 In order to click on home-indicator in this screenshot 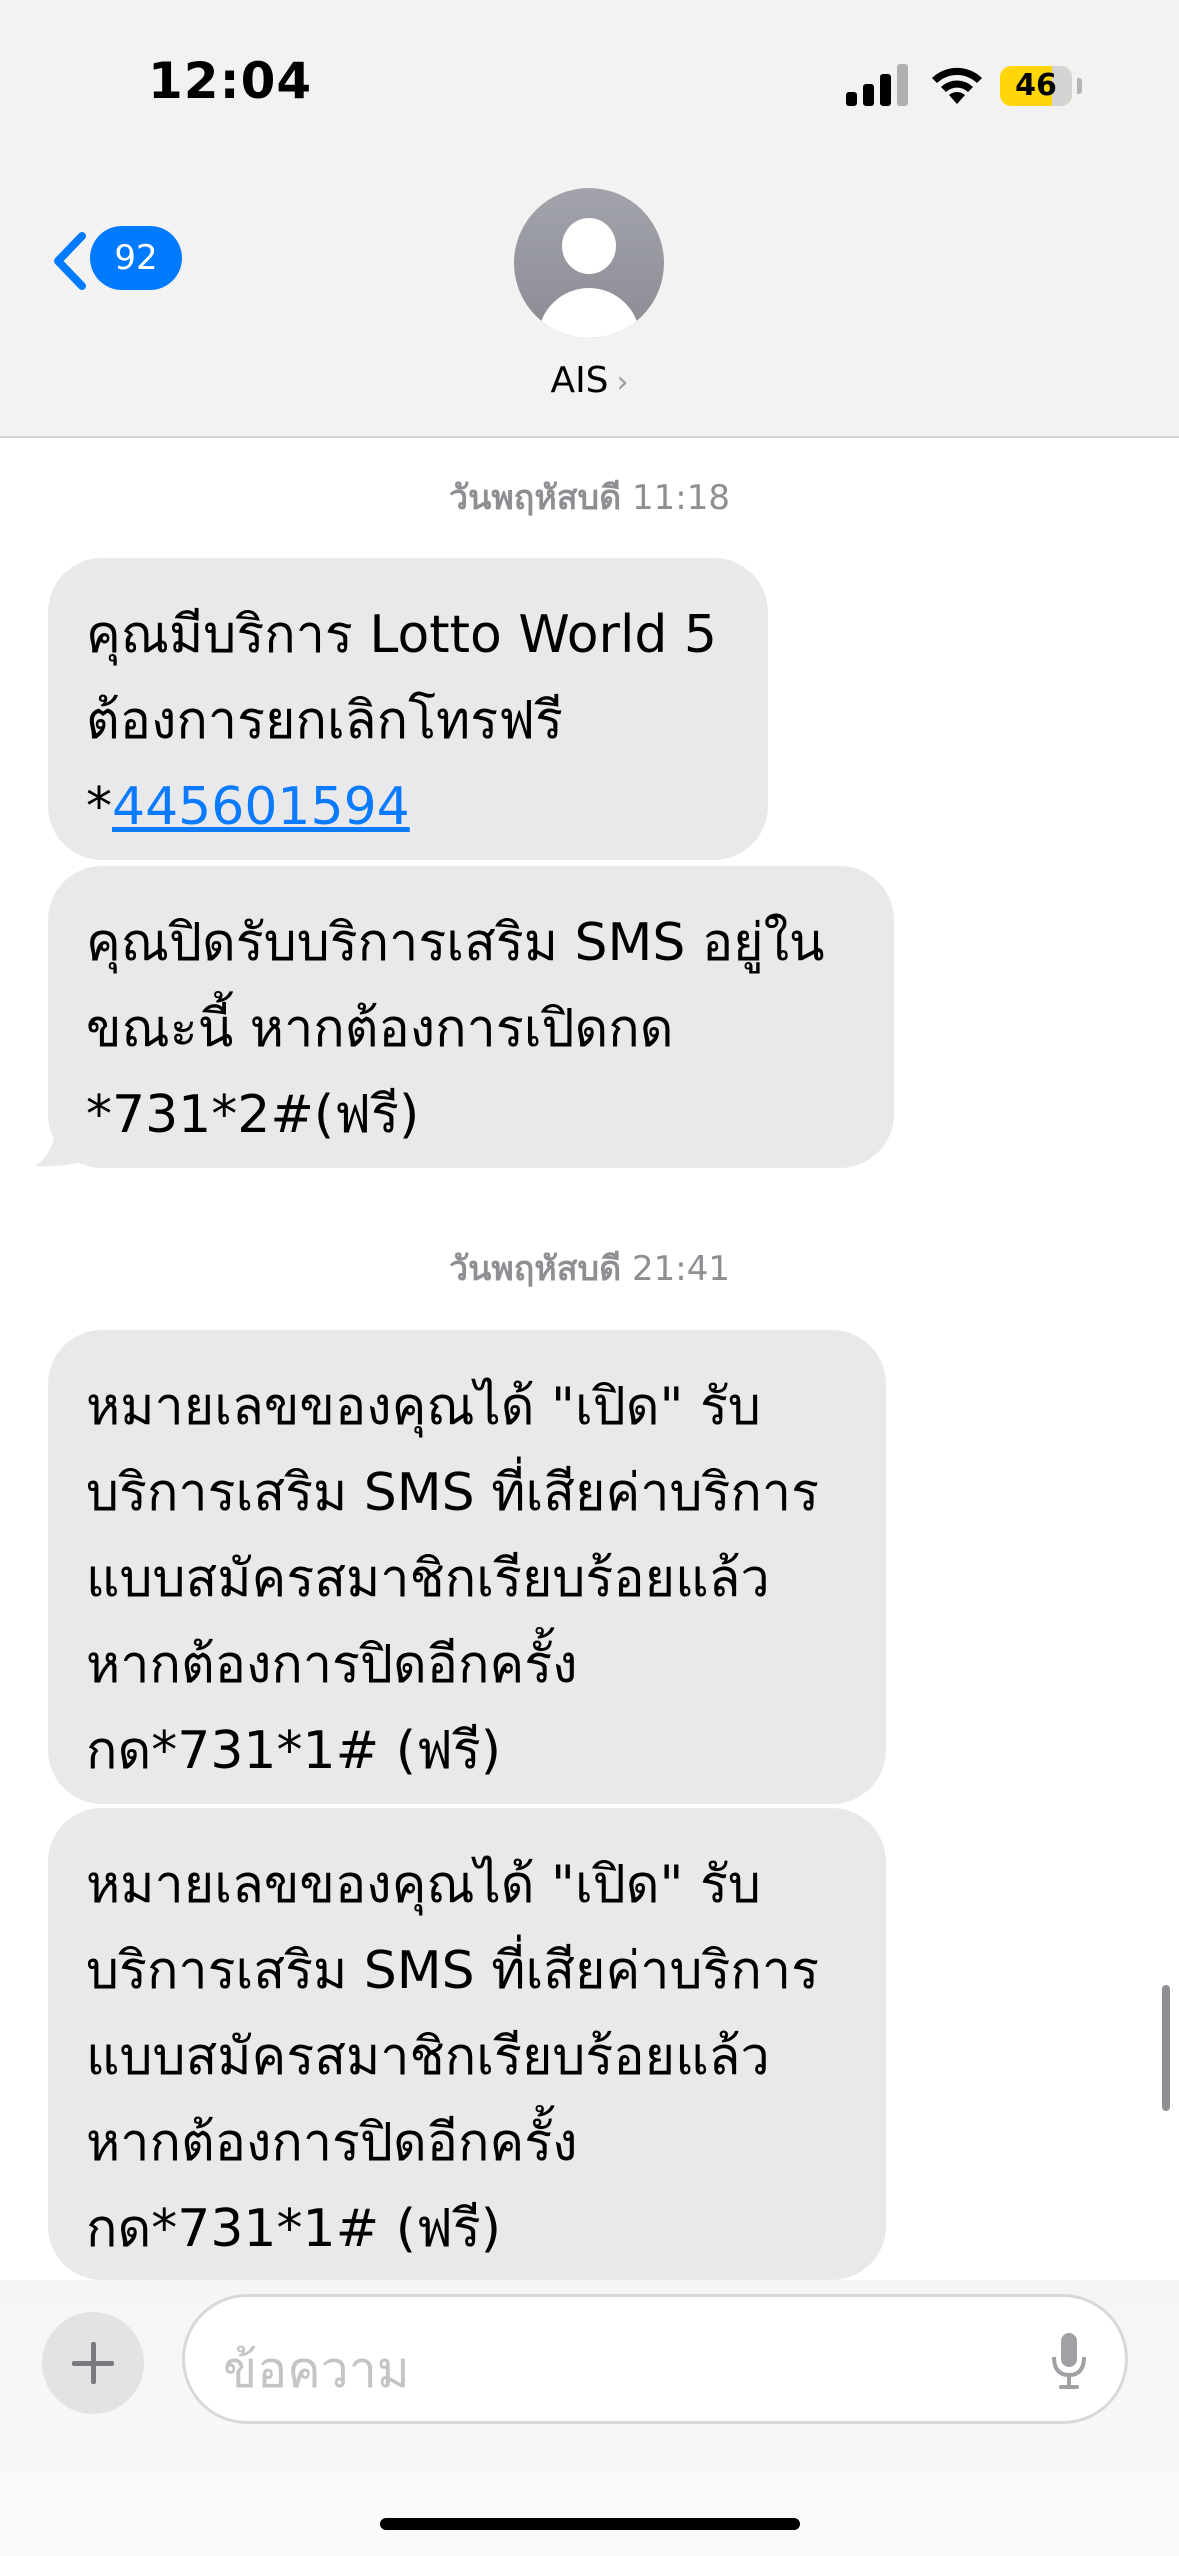, I will do `click(590, 2524)`.